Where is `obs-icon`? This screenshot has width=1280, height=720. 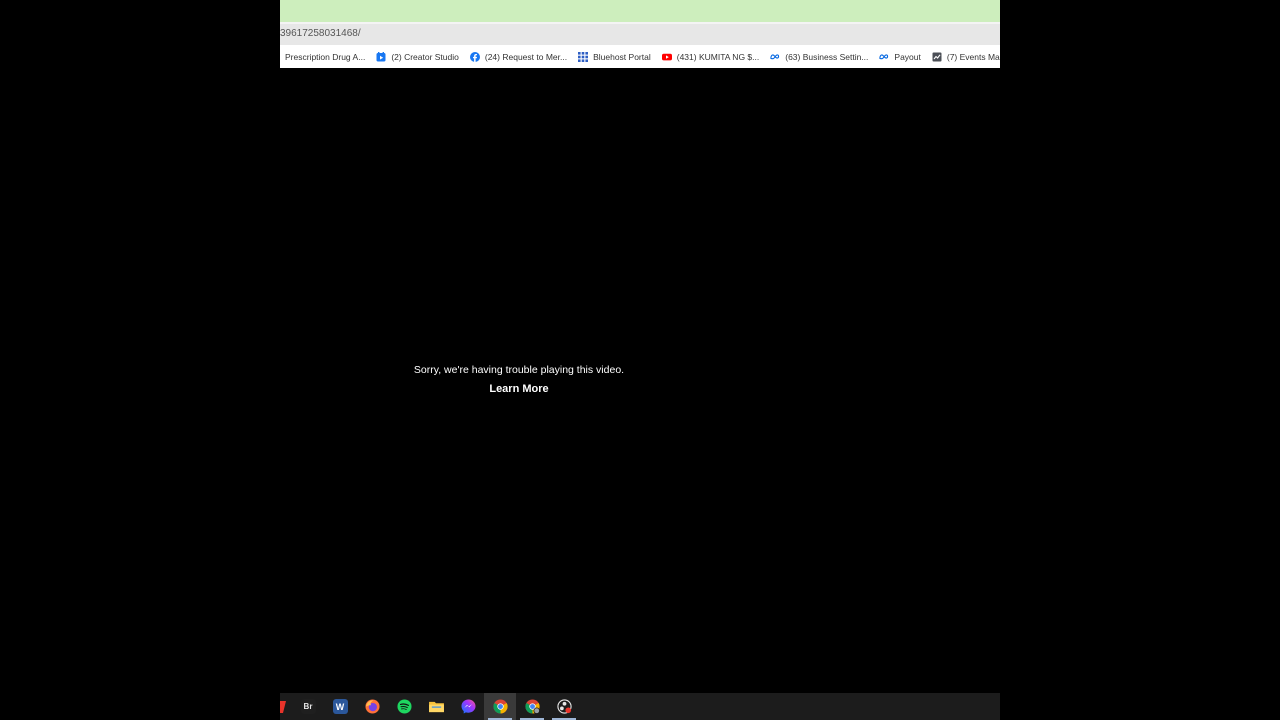 obs-icon is located at coordinates (564, 706).